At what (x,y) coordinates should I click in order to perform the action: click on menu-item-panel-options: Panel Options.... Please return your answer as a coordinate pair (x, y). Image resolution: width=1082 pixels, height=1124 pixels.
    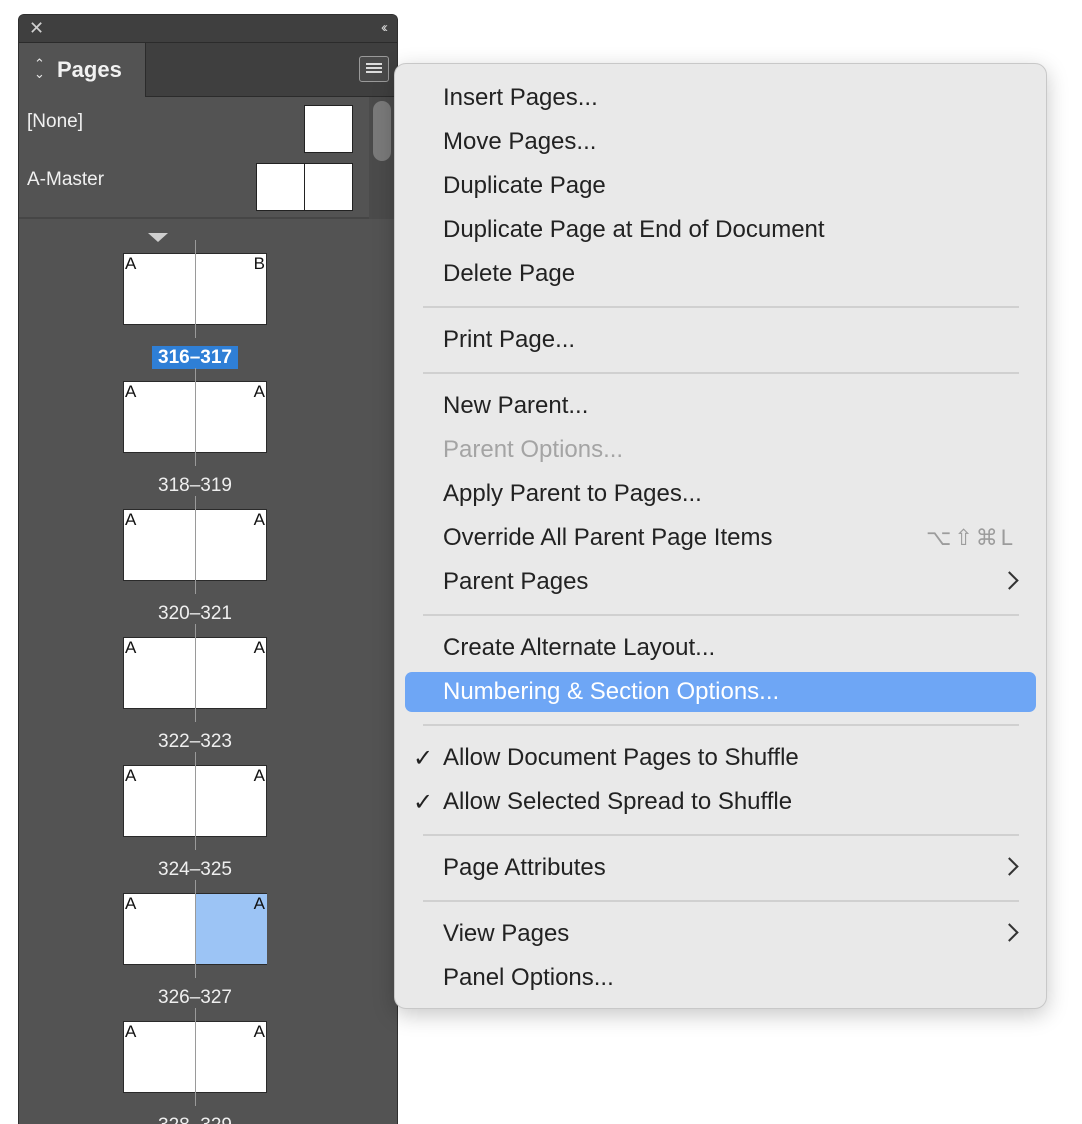
    Looking at the image, I should click on (720, 978).